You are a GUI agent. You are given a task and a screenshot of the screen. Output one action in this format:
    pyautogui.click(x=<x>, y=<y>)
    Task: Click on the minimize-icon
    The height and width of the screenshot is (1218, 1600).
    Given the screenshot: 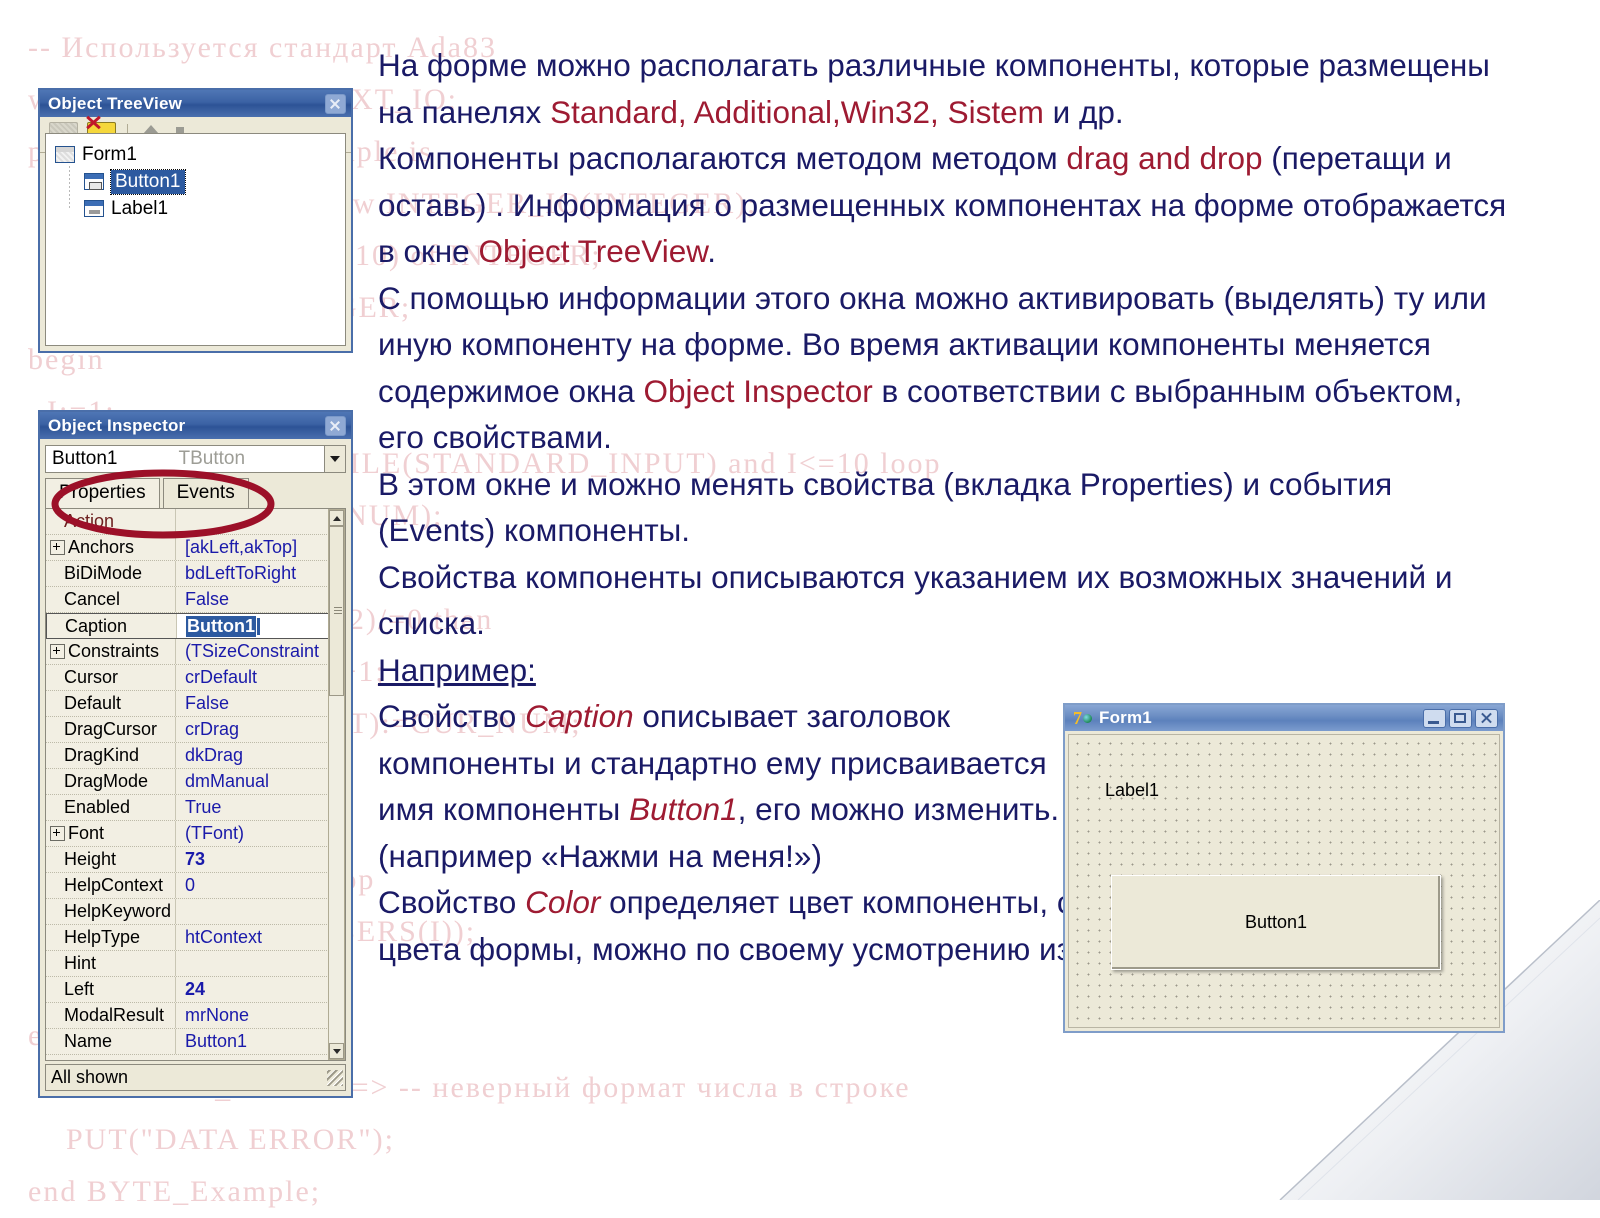 What is the action you would take?
    pyautogui.click(x=1434, y=718)
    